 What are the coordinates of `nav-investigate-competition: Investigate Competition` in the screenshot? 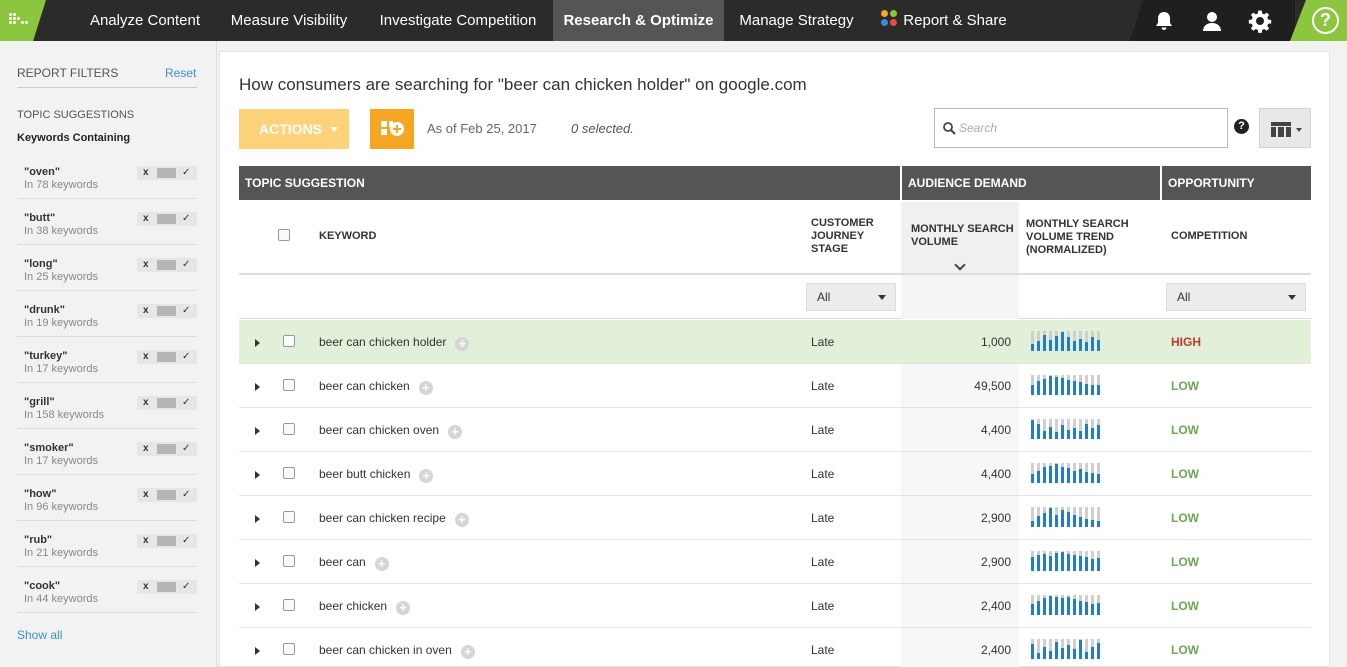 It's located at (458, 20).